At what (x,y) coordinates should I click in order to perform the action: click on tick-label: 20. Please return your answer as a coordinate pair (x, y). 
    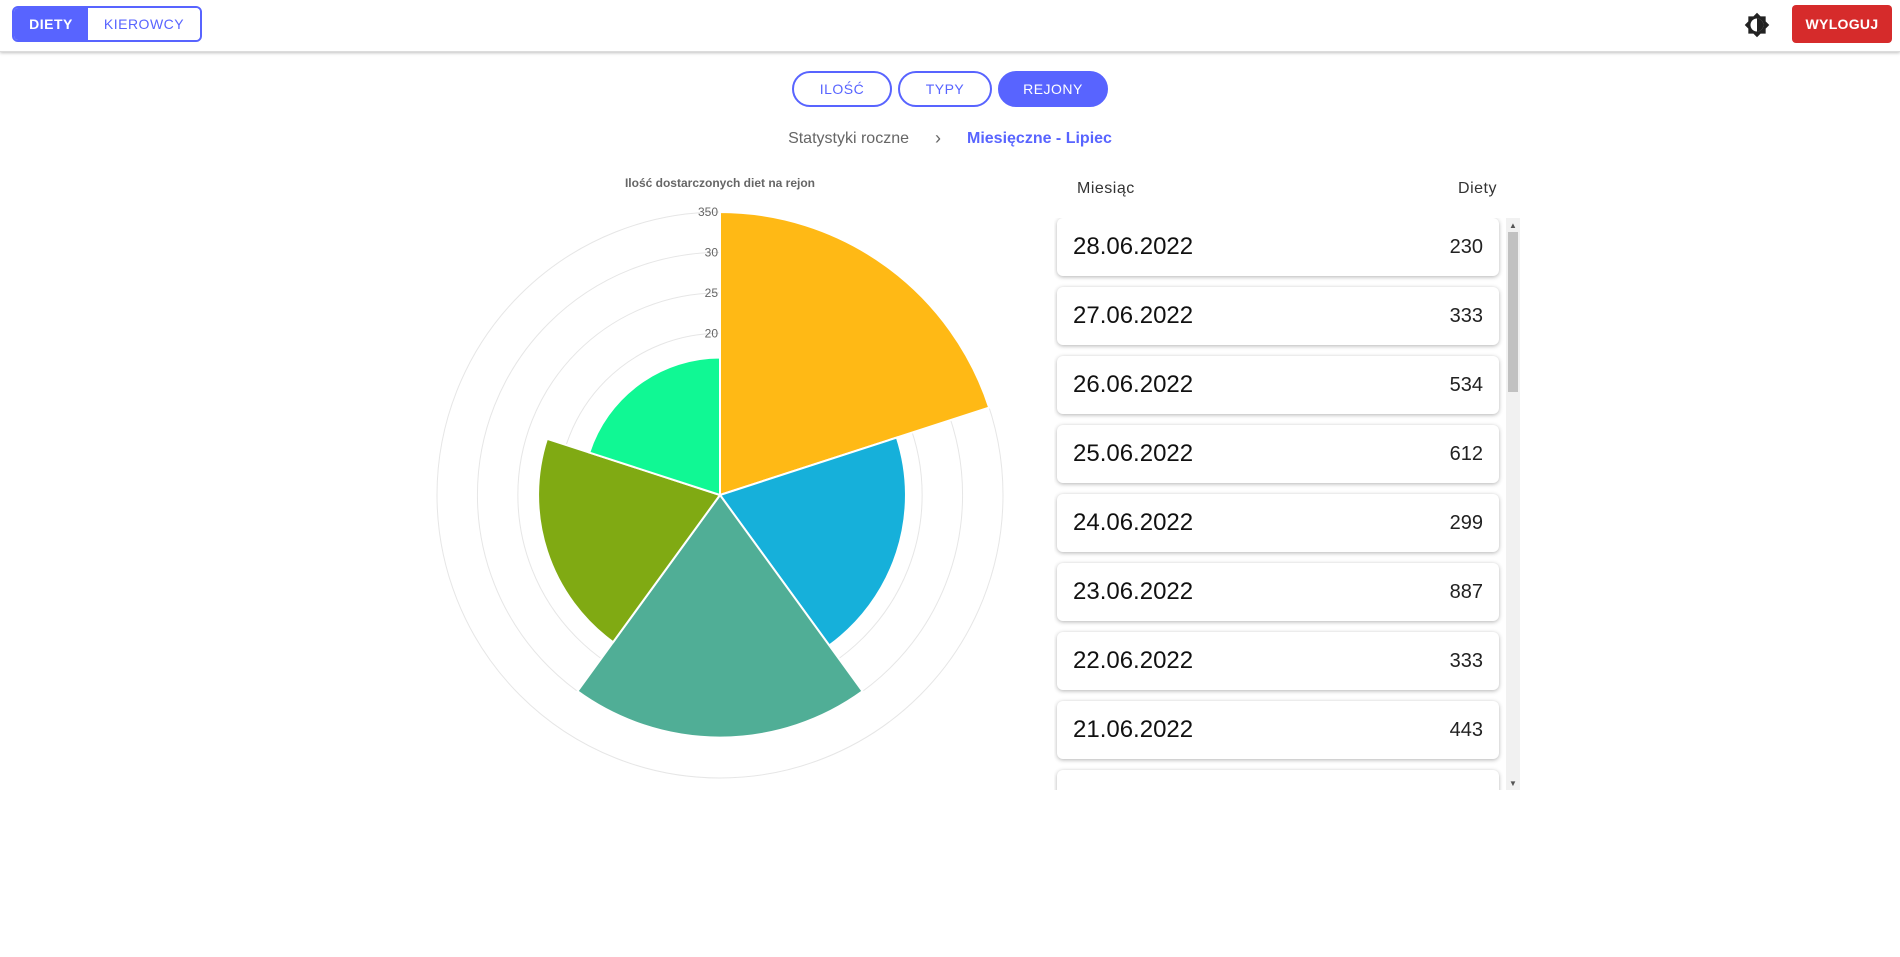
    Looking at the image, I should click on (712, 333).